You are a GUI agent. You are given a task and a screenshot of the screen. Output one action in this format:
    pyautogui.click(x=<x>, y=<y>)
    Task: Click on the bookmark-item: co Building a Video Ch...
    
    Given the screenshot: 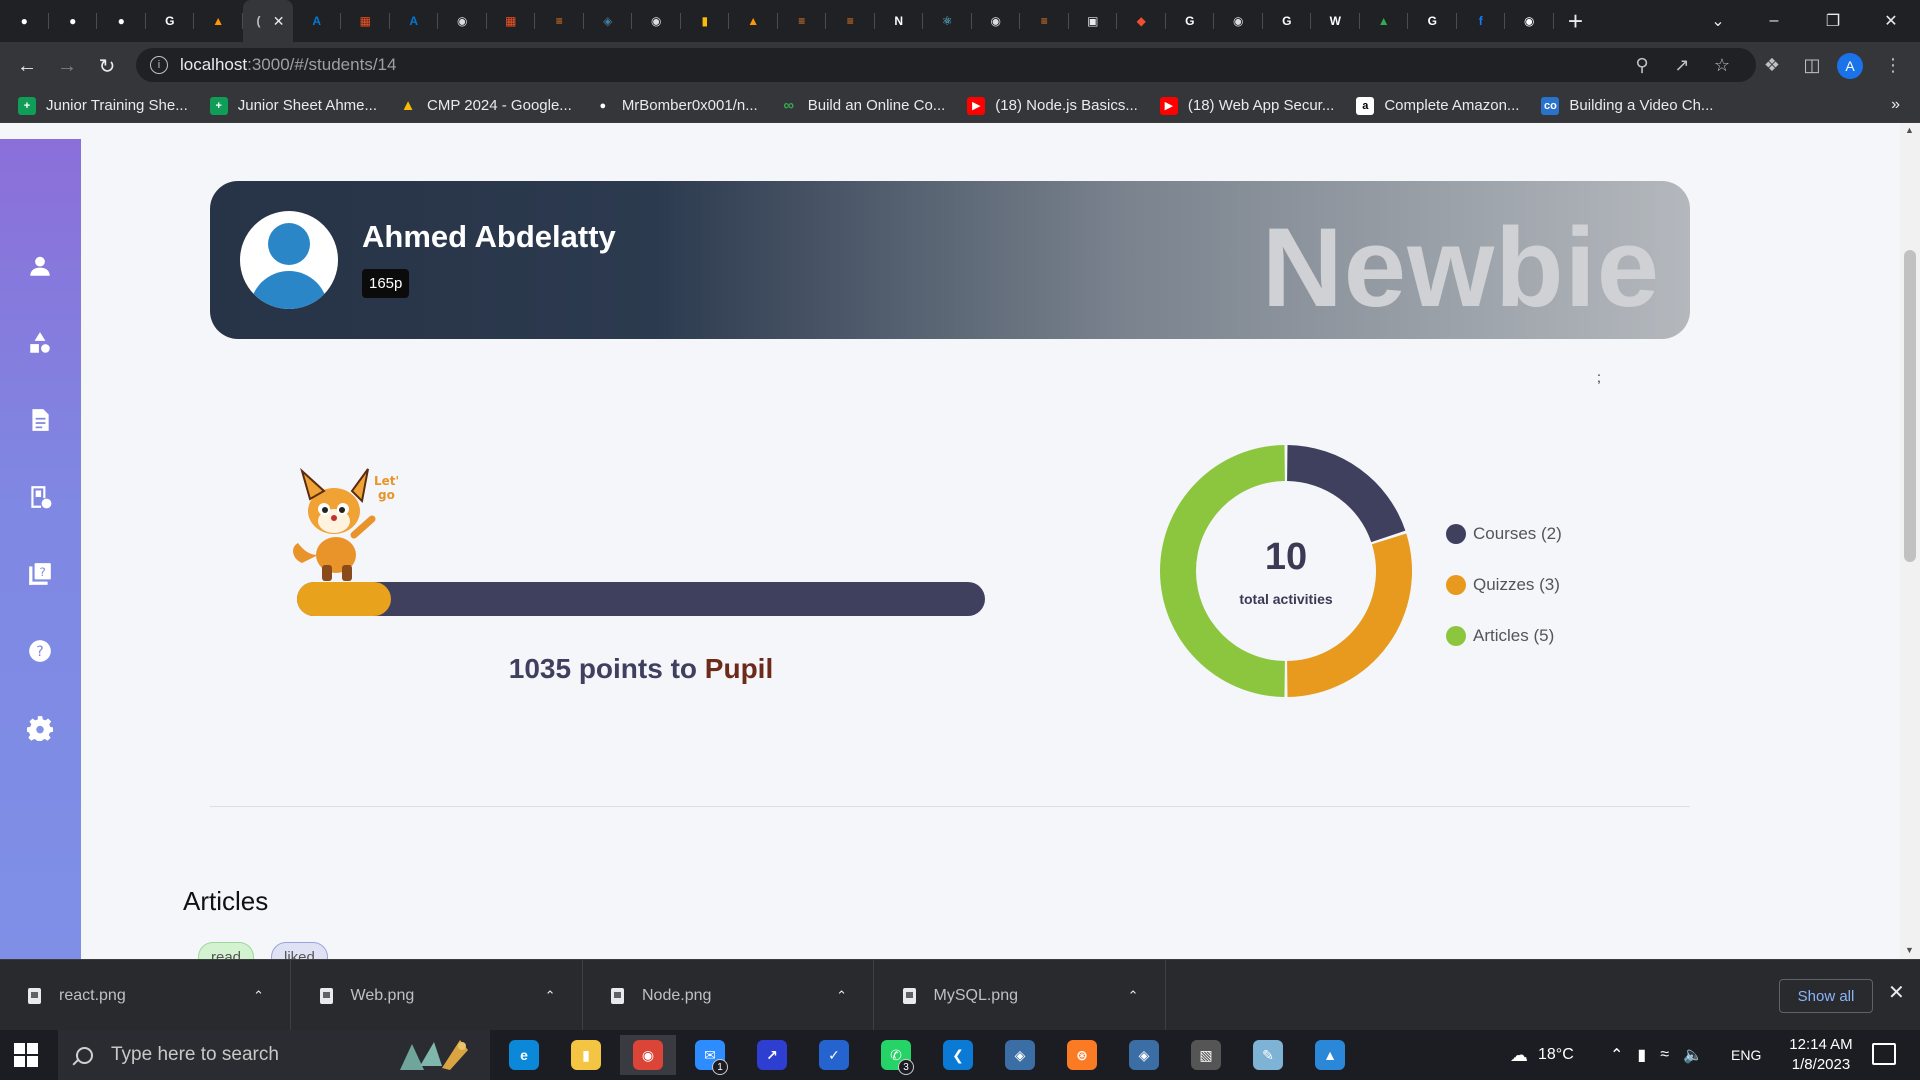 What is the action you would take?
    pyautogui.click(x=1627, y=105)
    